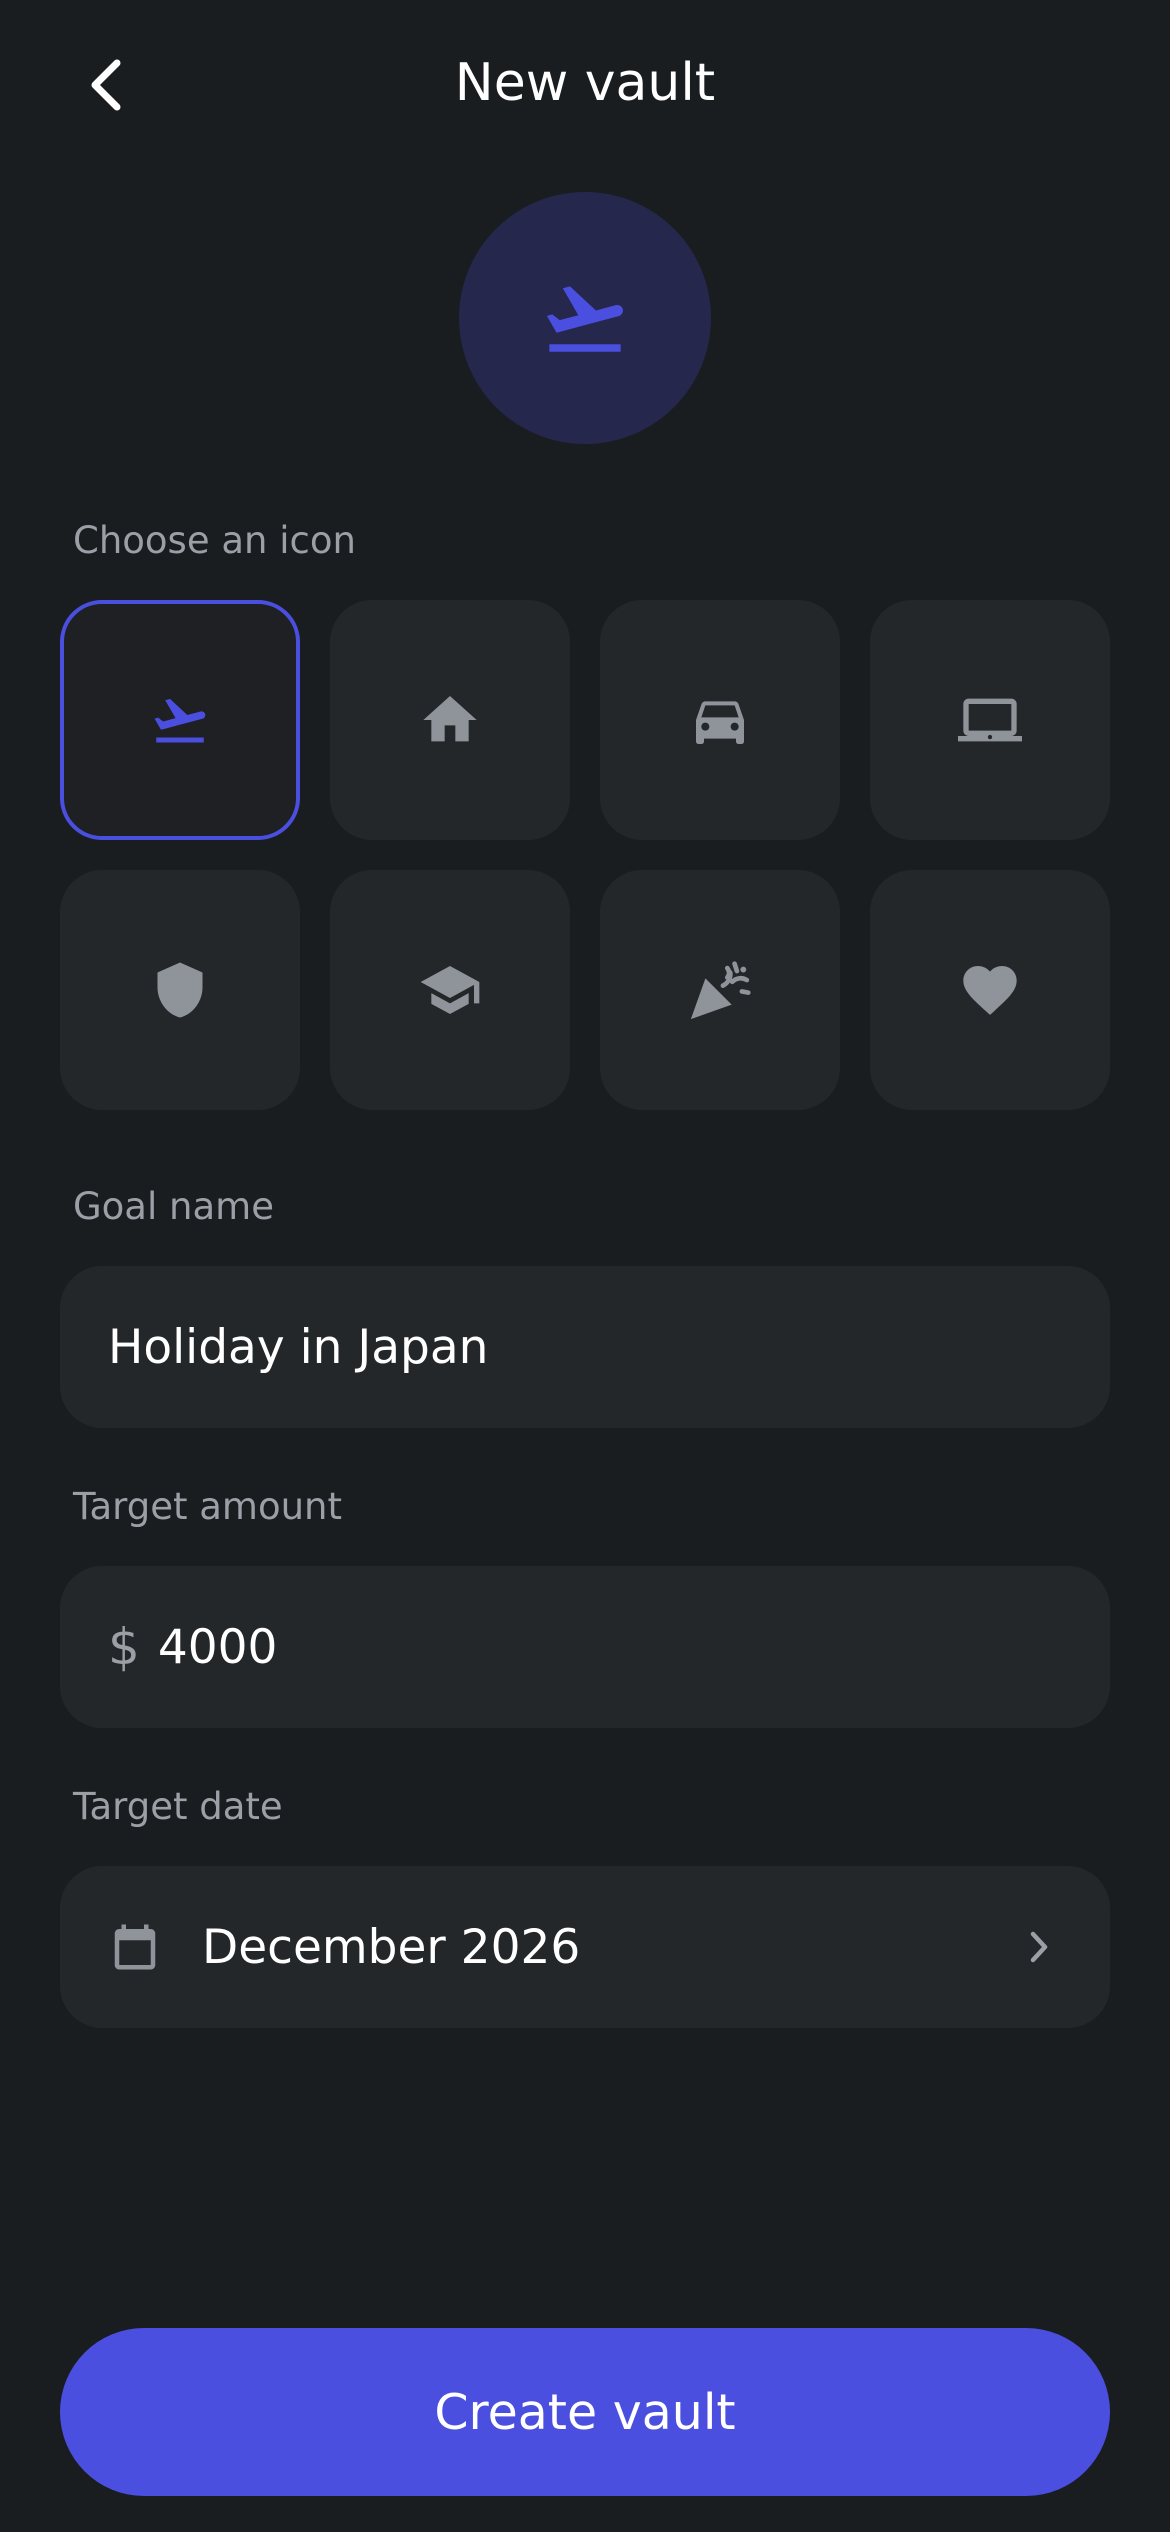  Describe the element at coordinates (585, 1347) in the screenshot. I see `goal-name-input: Holiday in Japan` at that location.